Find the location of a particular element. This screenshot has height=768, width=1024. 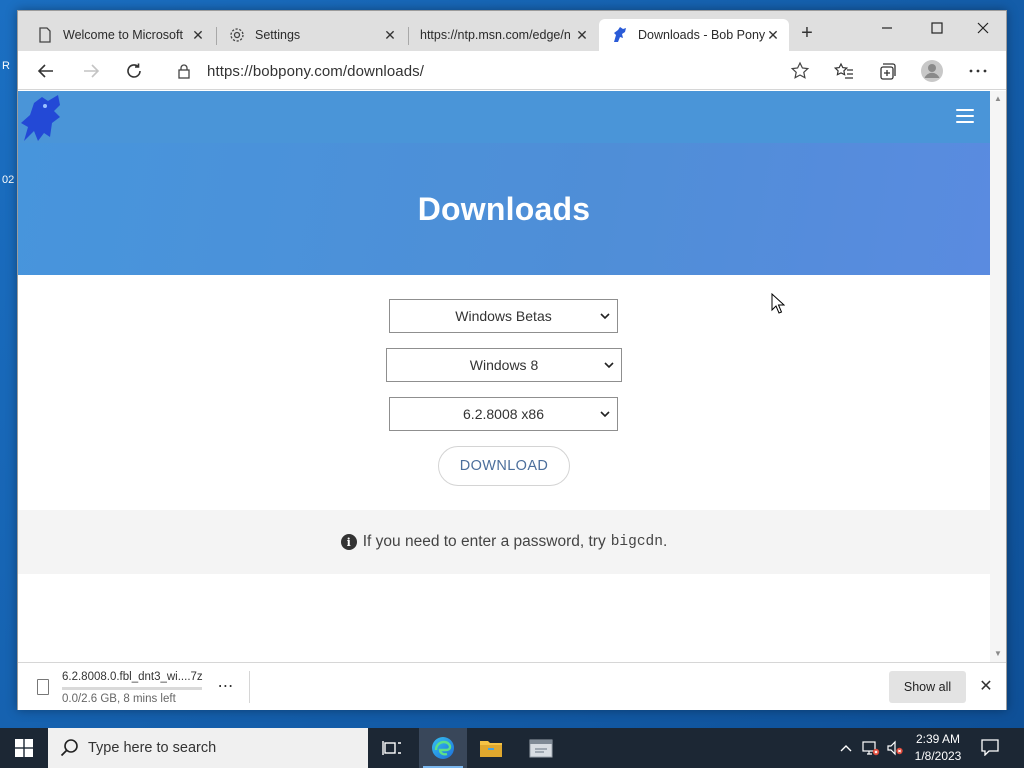

site-navbar is located at coordinates (504, 117).